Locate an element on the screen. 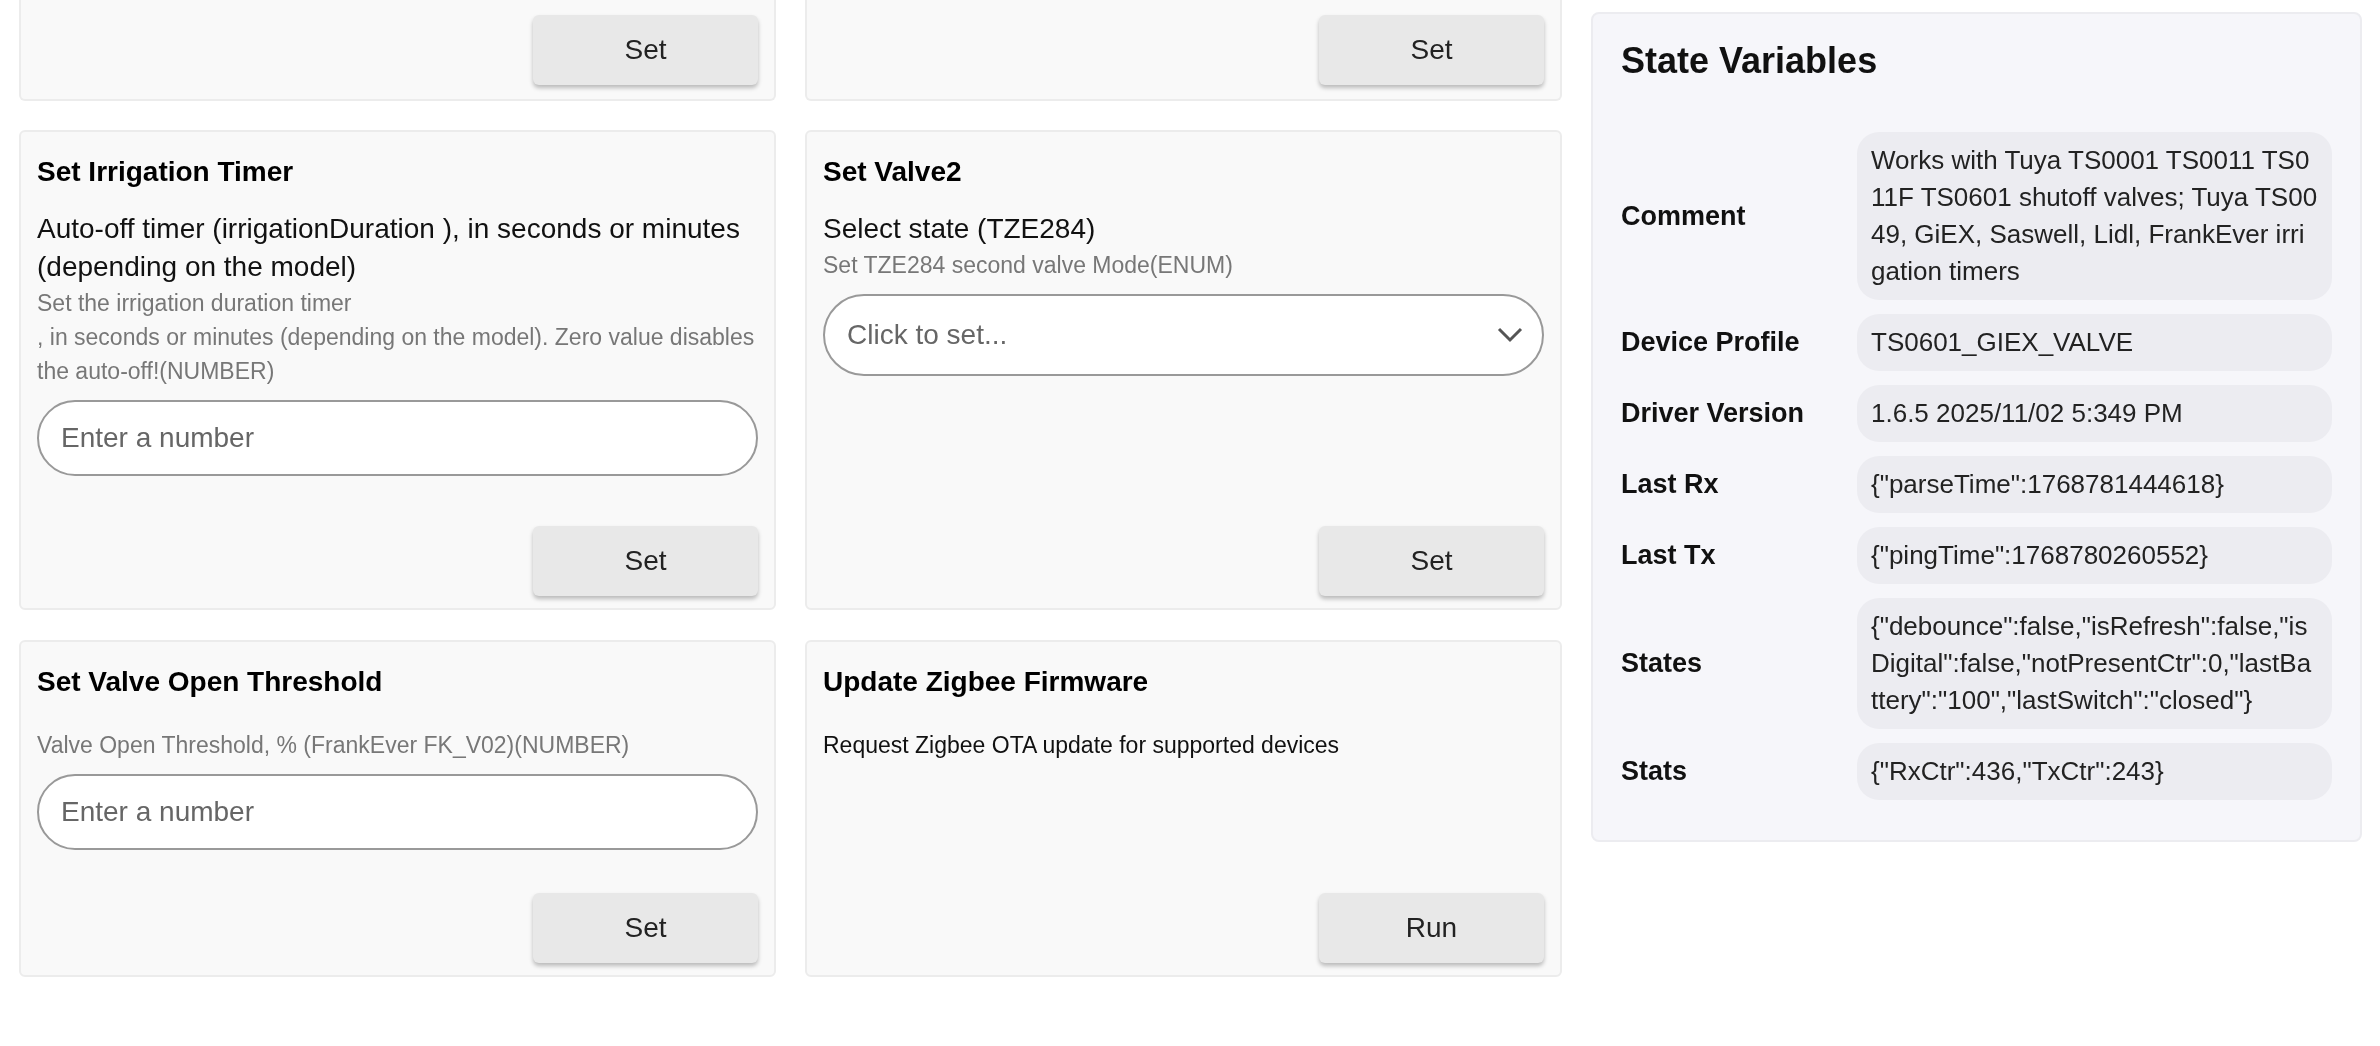 The height and width of the screenshot is (1046, 2380). field-description: Set the irrigation duration timer , in seconds or minutes (depending on the model). Zero value disables the auto-off!(NUMBER) is located at coordinates (396, 337).